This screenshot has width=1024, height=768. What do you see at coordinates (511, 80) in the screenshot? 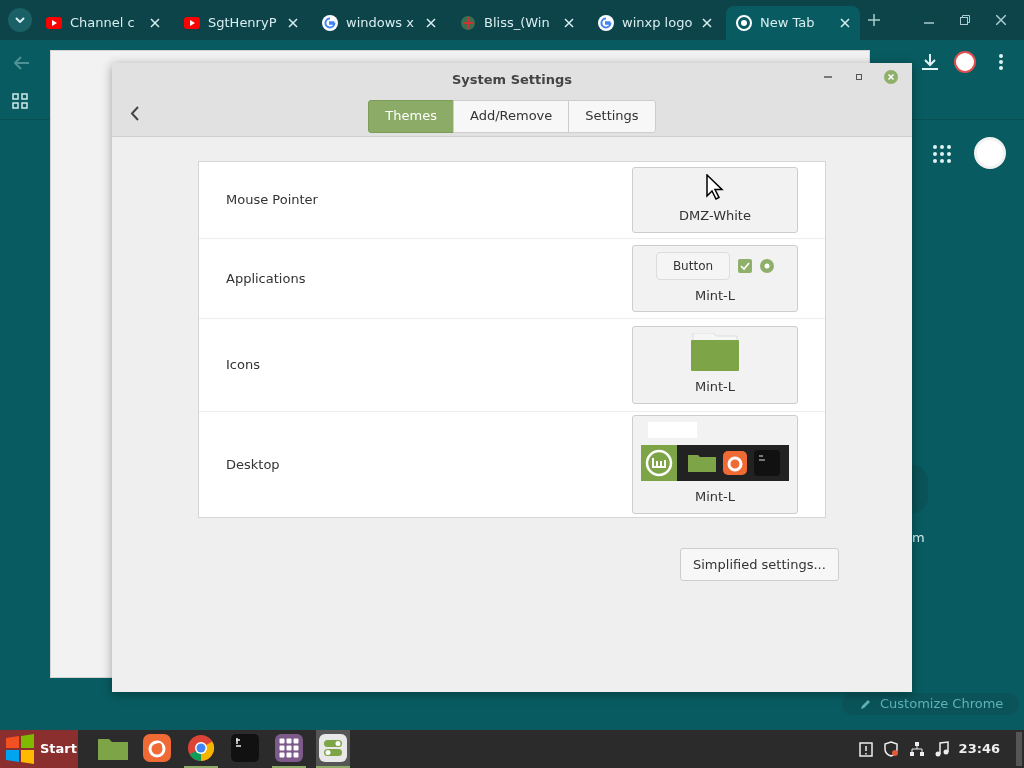
I see `window-title: System Settings` at bounding box center [511, 80].